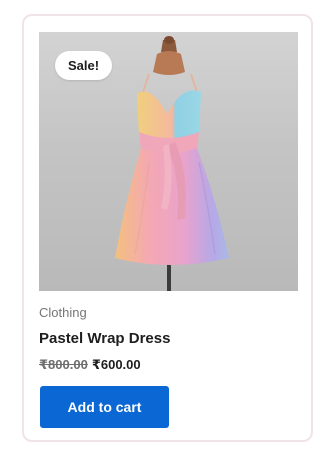 Image resolution: width=335 pixels, height=473 pixels. Describe the element at coordinates (90, 365) in the screenshot. I see `product-price: ₹800.00 ₹600.00` at that location.